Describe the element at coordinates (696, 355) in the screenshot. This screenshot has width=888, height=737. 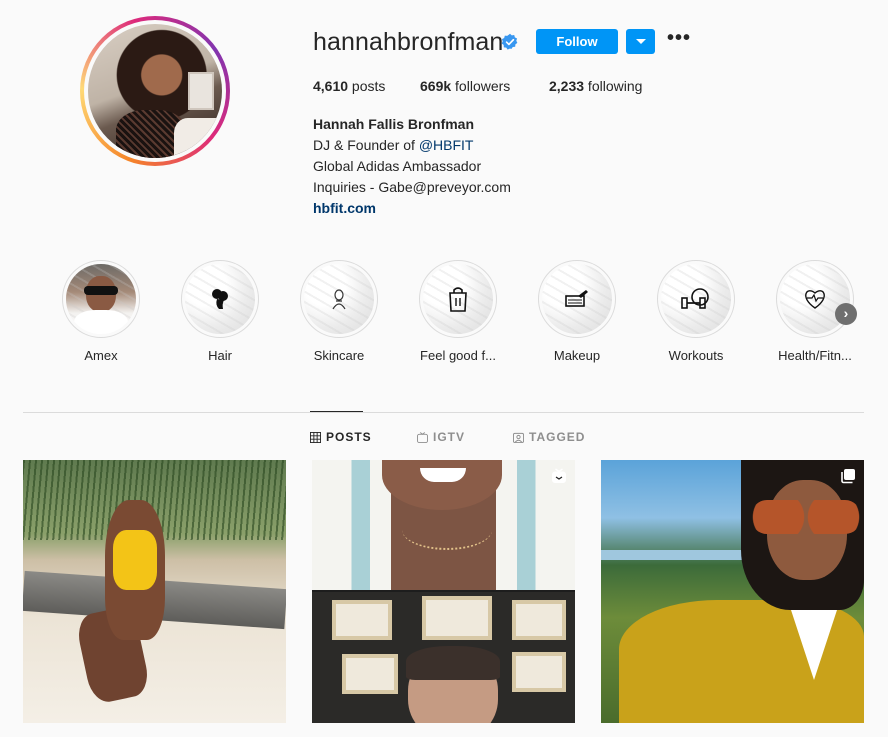
I see `highlight-label: Workouts` at that location.